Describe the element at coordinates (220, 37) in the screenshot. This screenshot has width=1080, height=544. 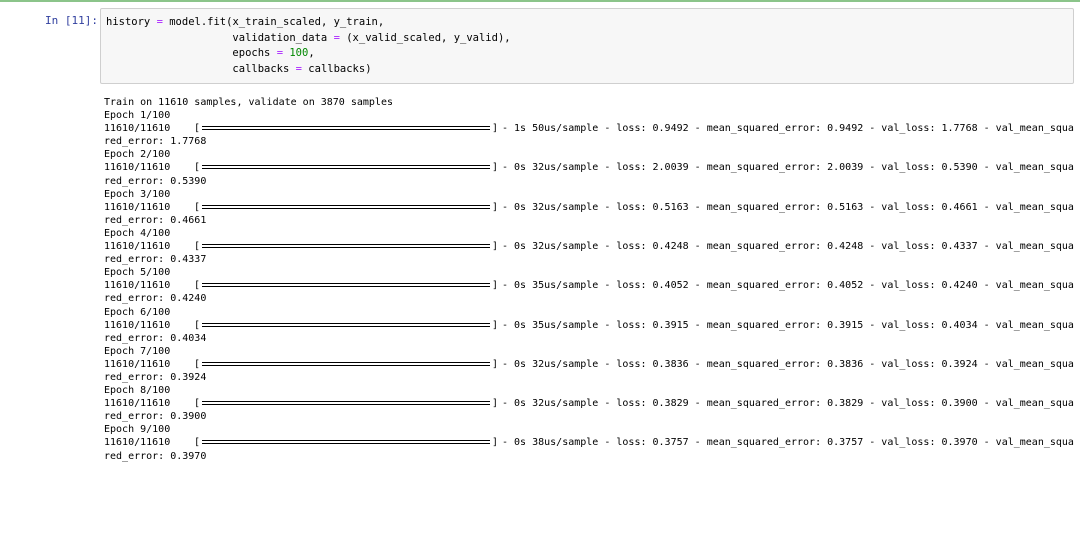
I see `code-token: validation_data` at that location.